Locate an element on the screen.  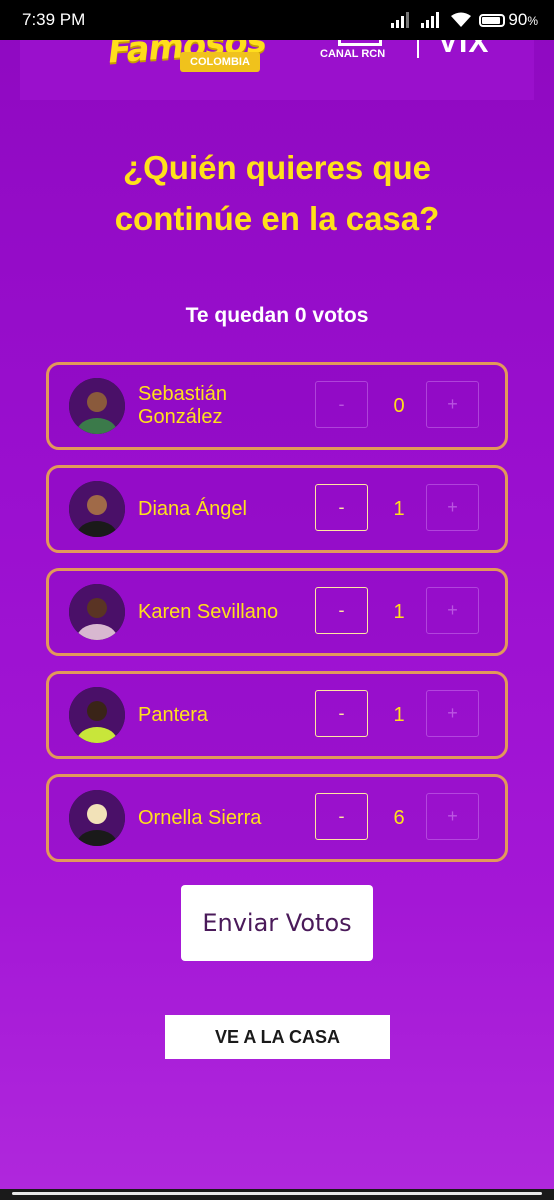
send-votes-button: Enviar Votos is located at coordinates (277, 923).